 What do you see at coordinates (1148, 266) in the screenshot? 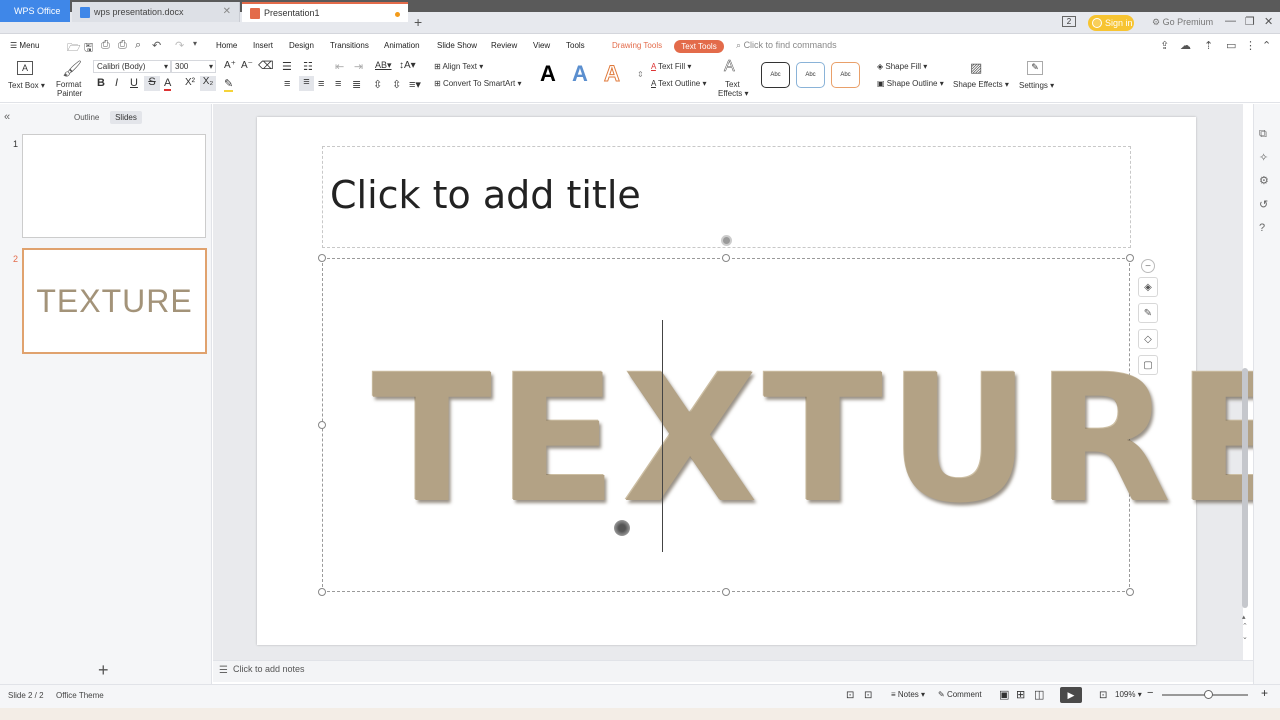
I see `collapse-float-tools-icon: −` at bounding box center [1148, 266].